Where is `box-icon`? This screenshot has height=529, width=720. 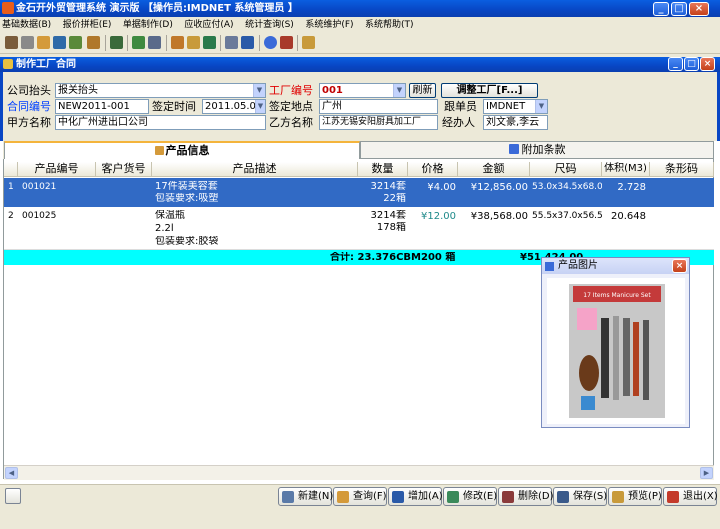 box-icon is located at coordinates (193, 42).